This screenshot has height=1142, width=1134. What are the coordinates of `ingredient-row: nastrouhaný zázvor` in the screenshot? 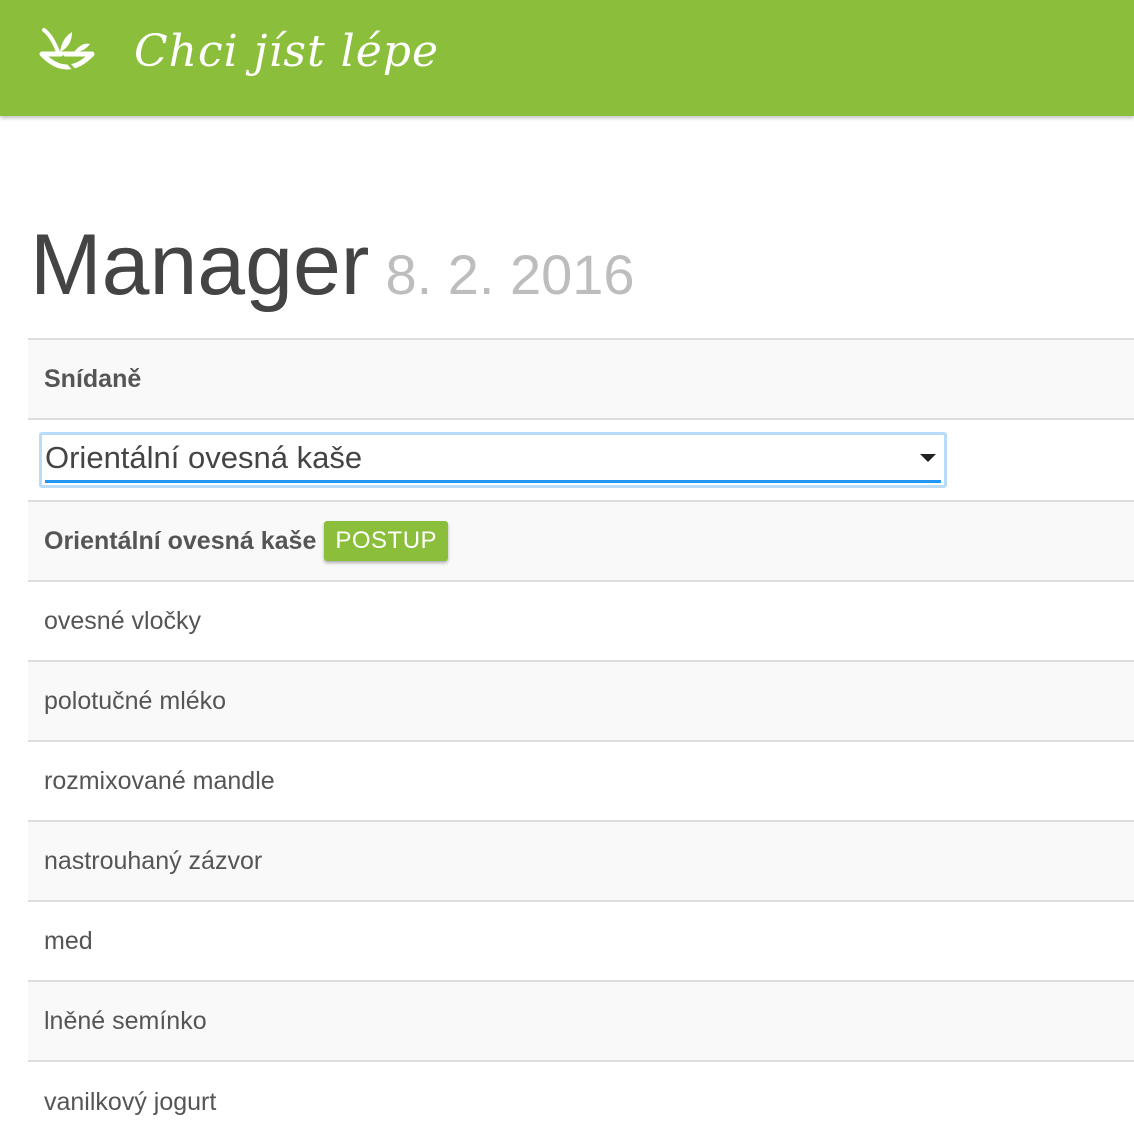 It's located at (581, 862).